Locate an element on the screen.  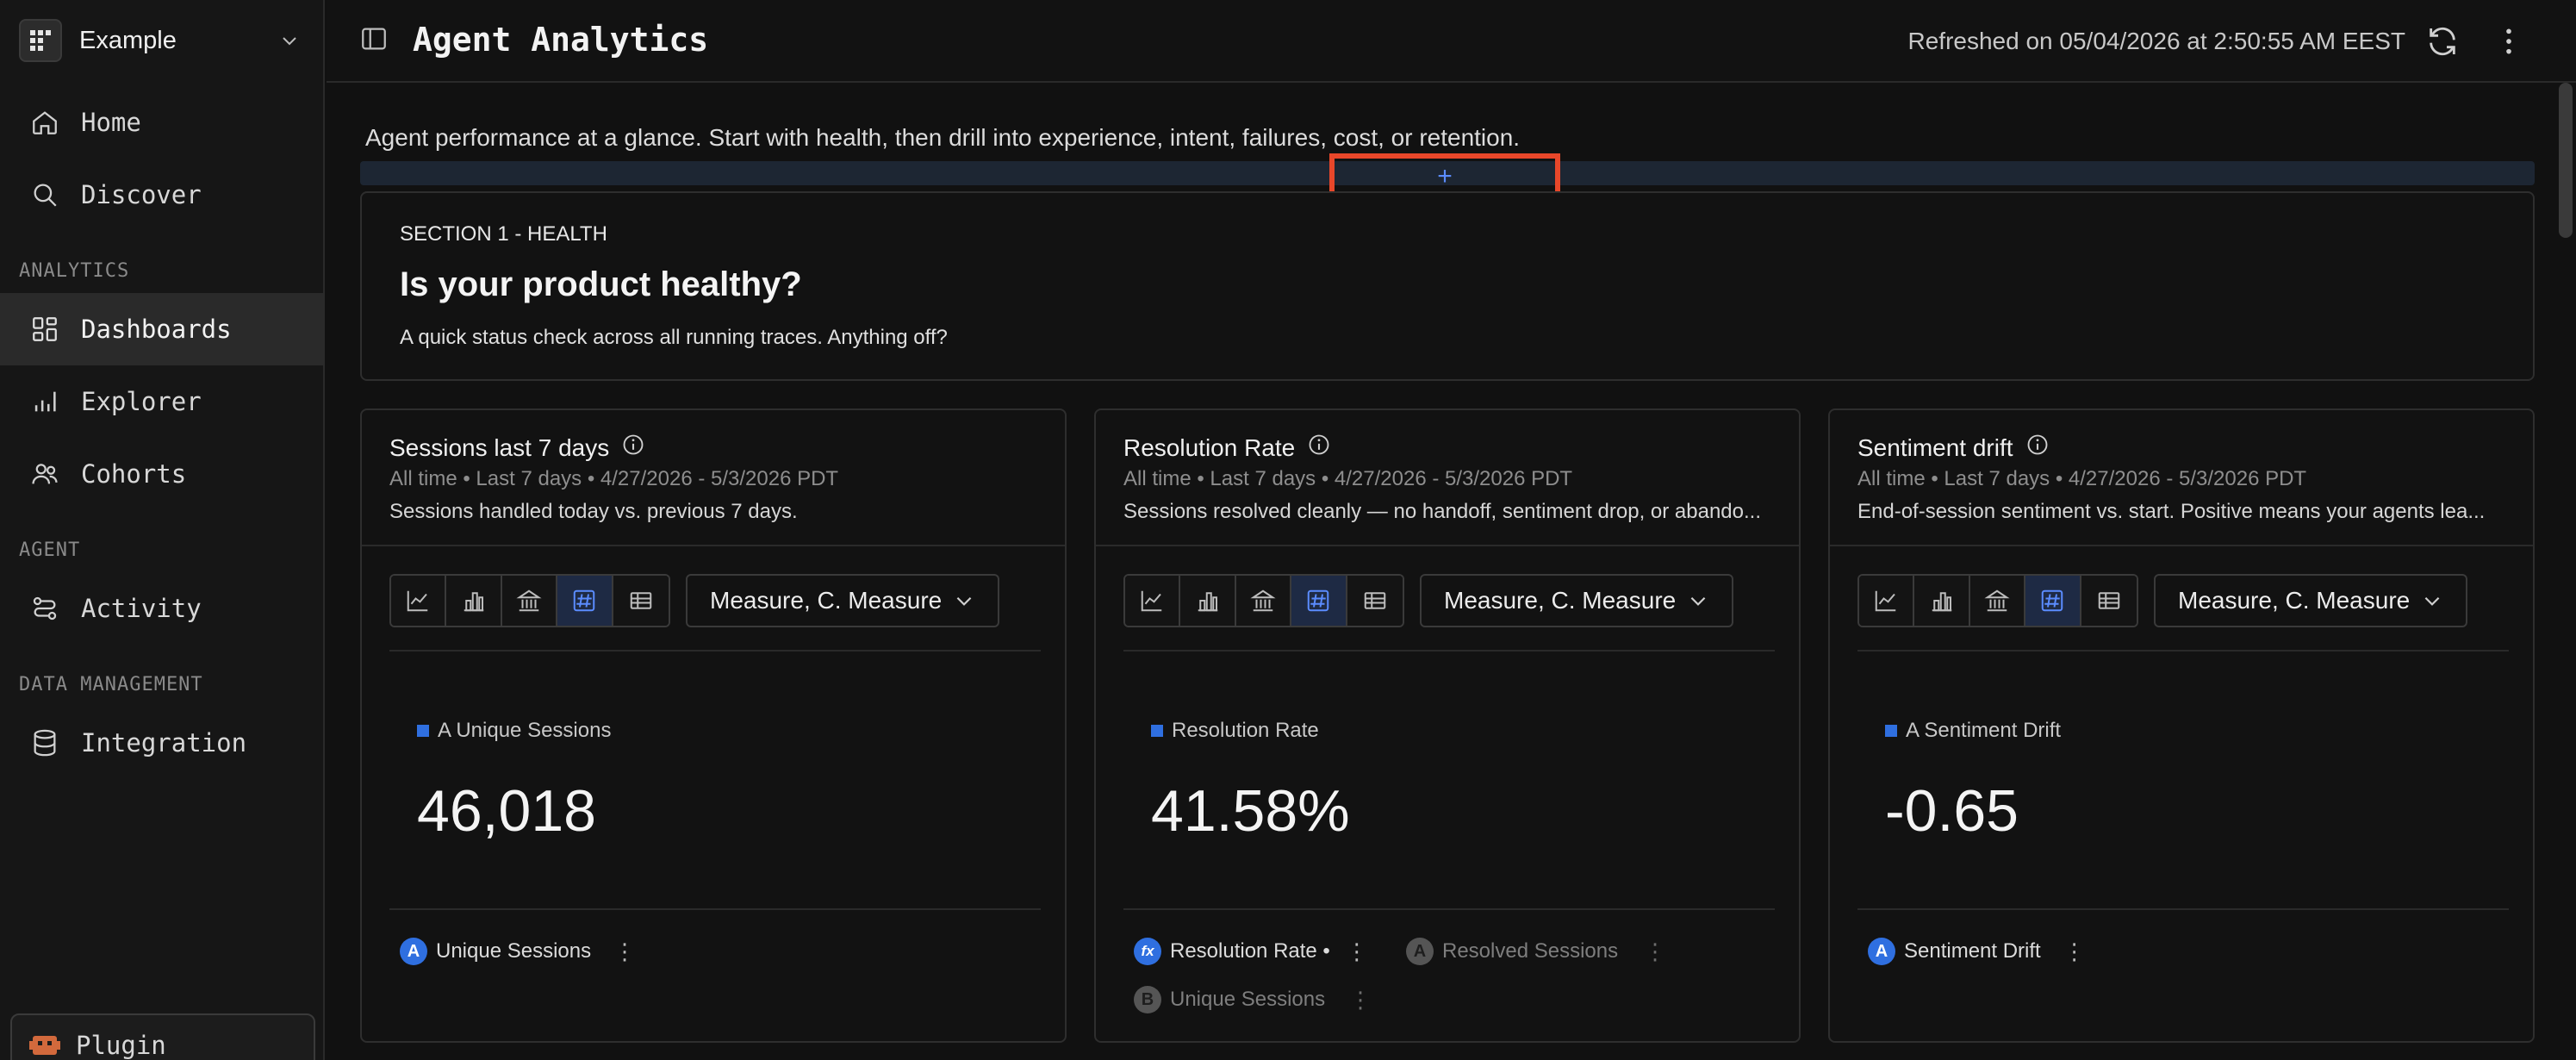
workspace-name: Example is located at coordinates (128, 40).